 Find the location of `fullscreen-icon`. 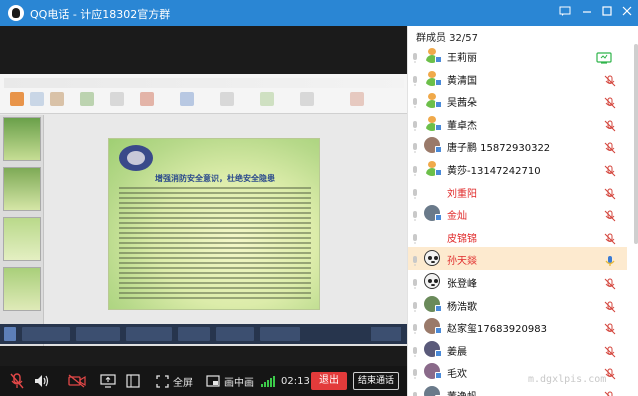

fullscreen-icon is located at coordinates (162, 381).